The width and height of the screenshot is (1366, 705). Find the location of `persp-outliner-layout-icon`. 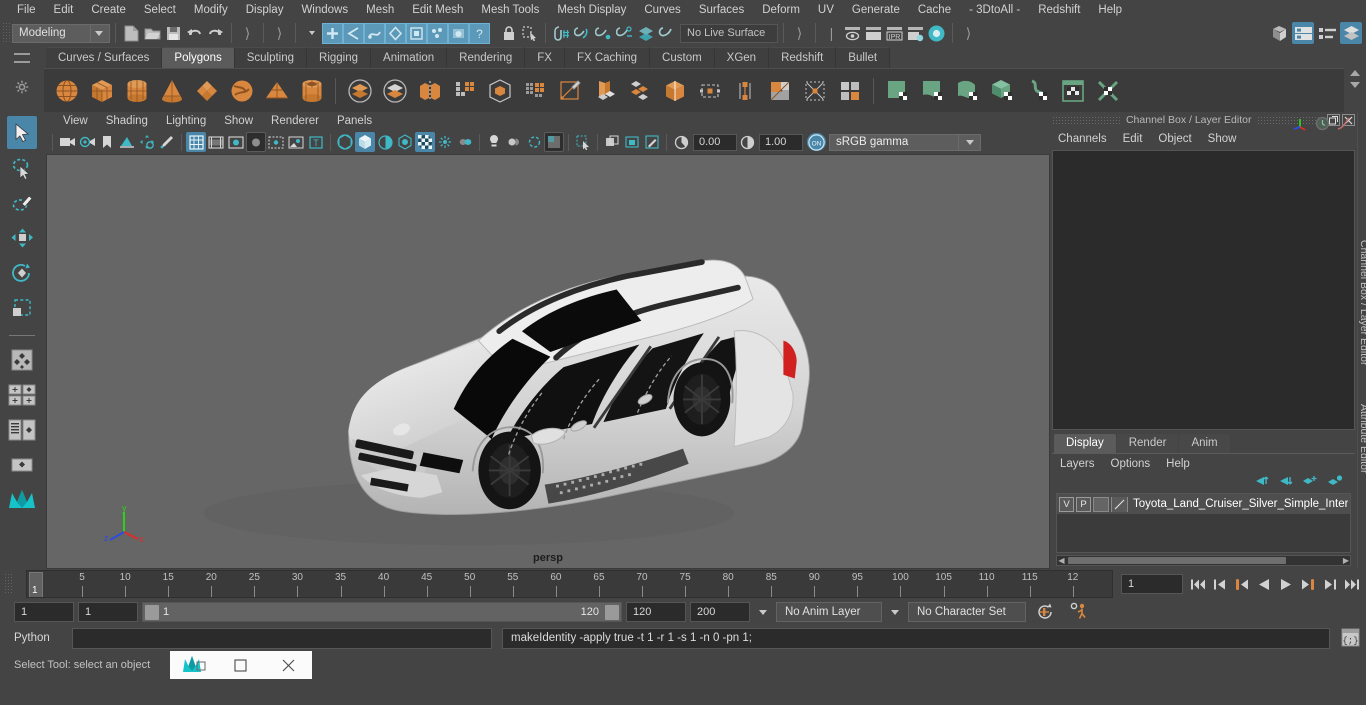

persp-outliner-layout-icon is located at coordinates (22, 464).